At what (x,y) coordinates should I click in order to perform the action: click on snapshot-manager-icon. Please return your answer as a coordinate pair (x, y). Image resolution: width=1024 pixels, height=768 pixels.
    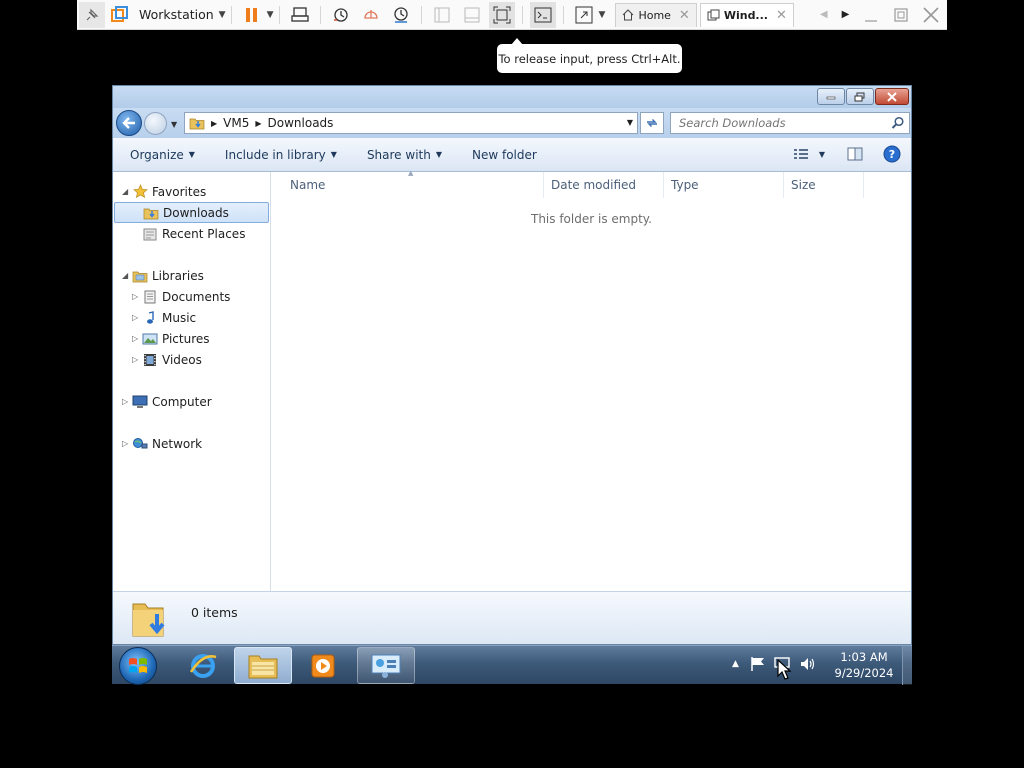
    Looking at the image, I should click on (401, 15).